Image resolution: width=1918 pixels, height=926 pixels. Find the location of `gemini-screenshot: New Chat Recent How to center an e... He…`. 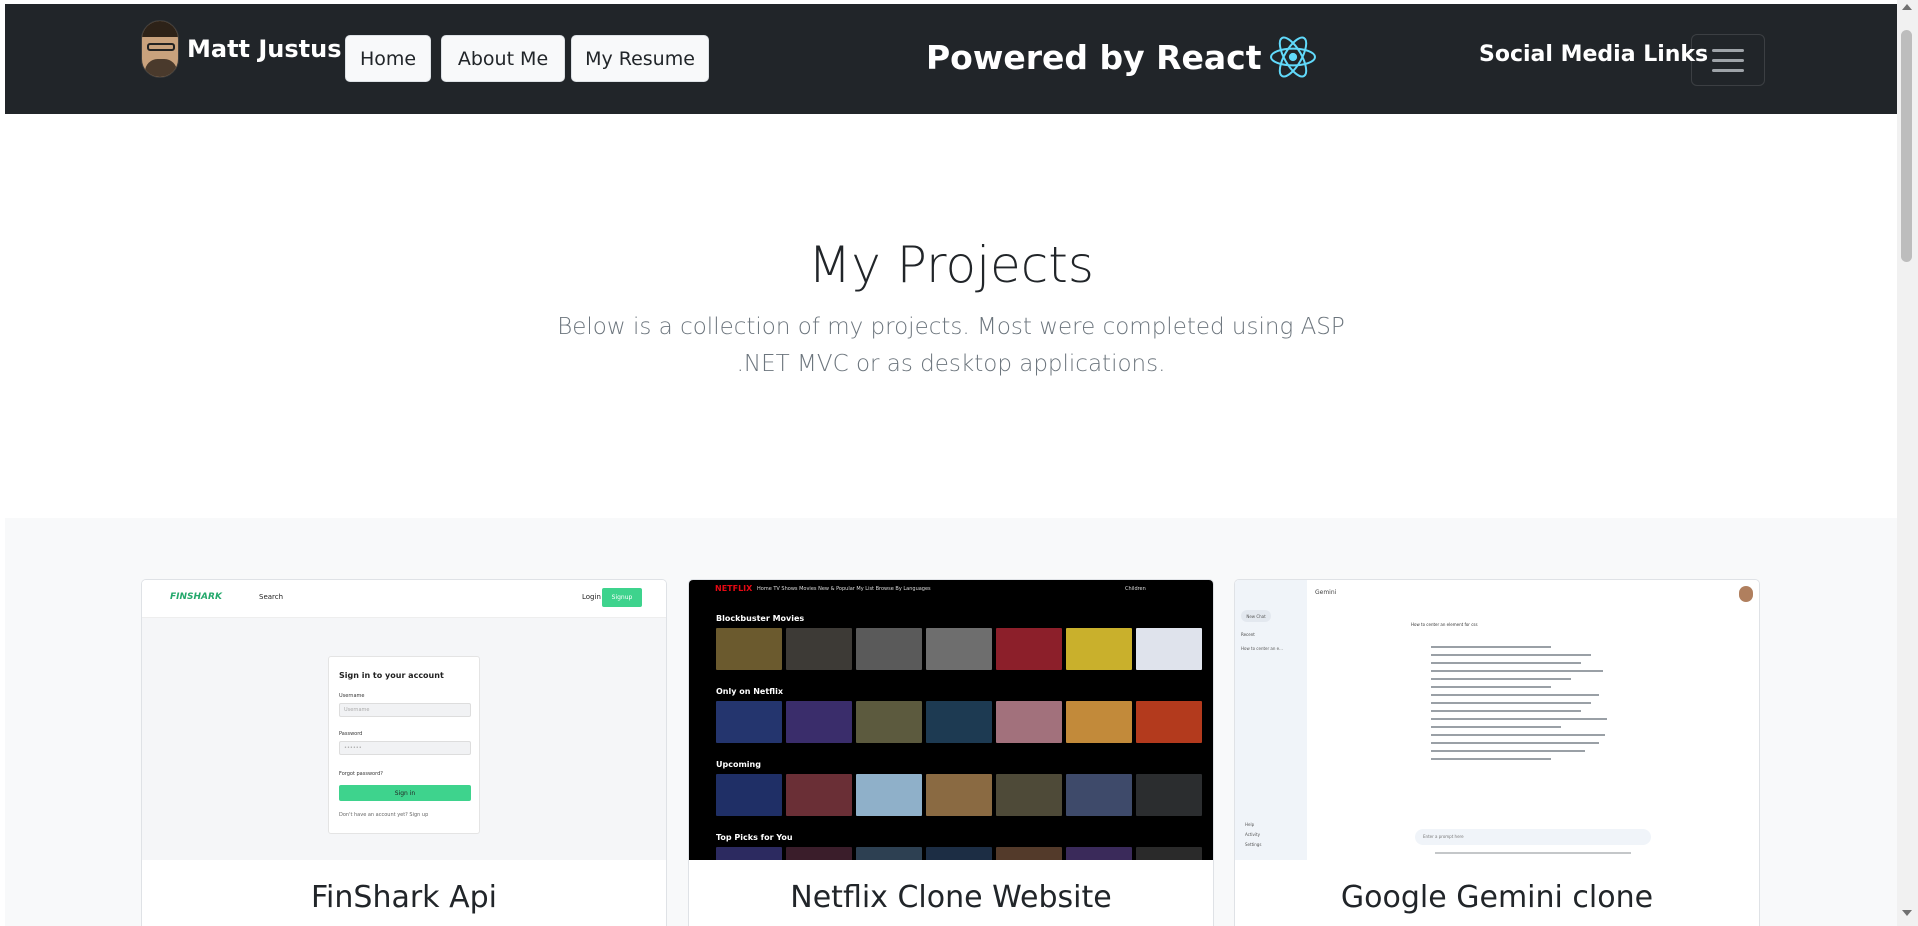

gemini-screenshot: New Chat Recent How to center an e... He… is located at coordinates (1497, 720).